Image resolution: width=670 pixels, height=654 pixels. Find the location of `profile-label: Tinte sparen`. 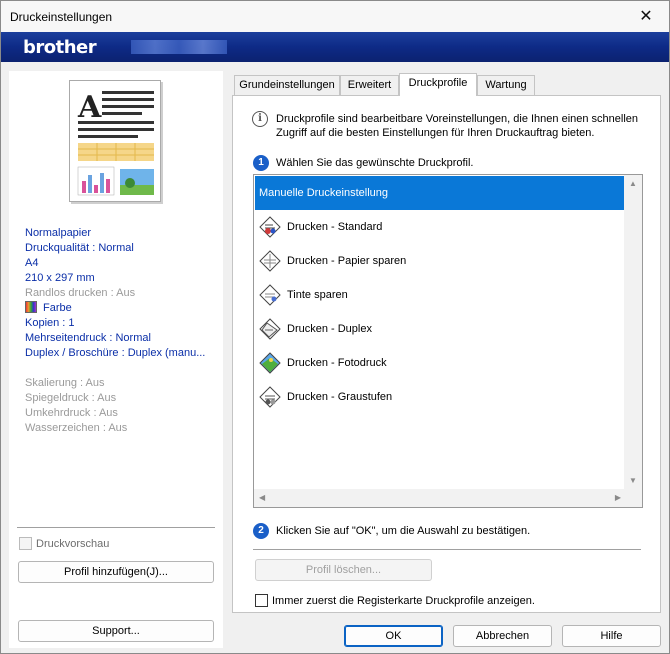

profile-label: Tinte sparen is located at coordinates (317, 295).